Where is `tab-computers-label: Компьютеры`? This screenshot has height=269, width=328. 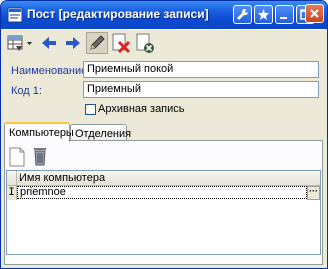 tab-computers-label: Компьютеры is located at coordinates (41, 133).